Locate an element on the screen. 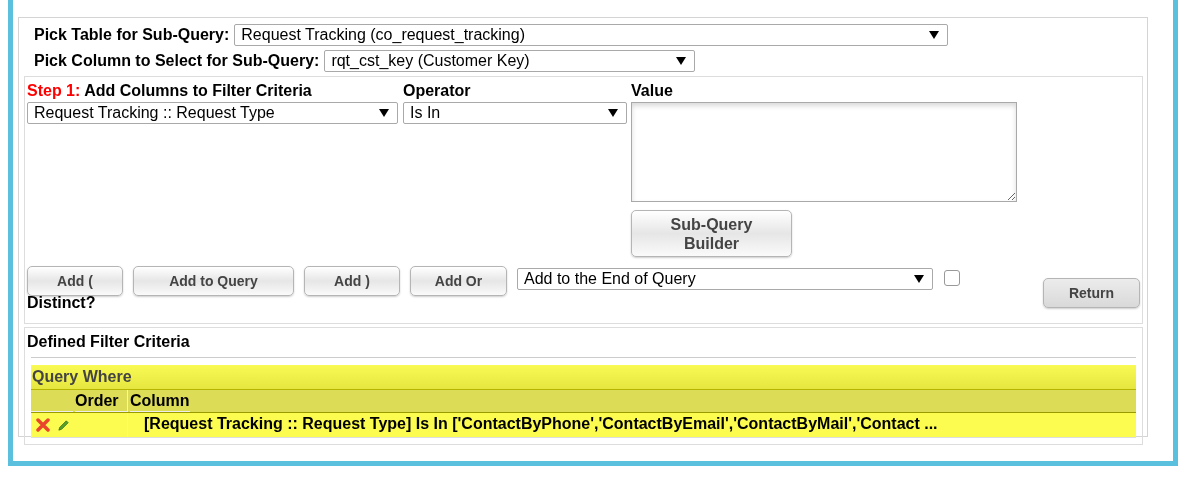 The height and width of the screenshot is (488, 1193). operator-select: Is In is located at coordinates (515, 113).